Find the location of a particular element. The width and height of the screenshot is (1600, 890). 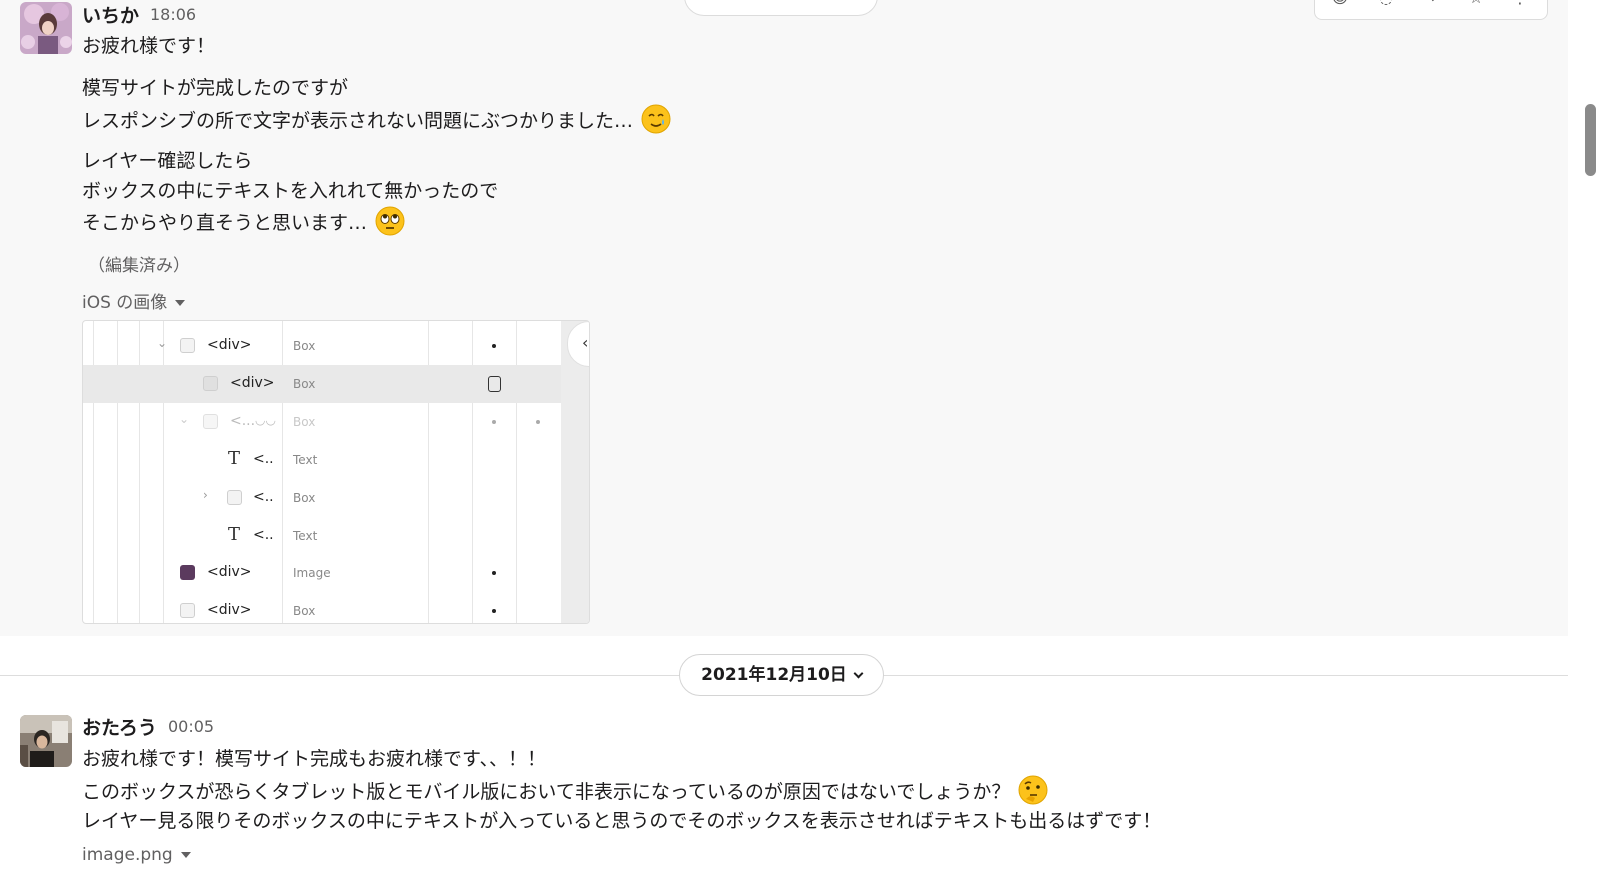

more-actions-icon: ⋮ is located at coordinates (1520, 3).